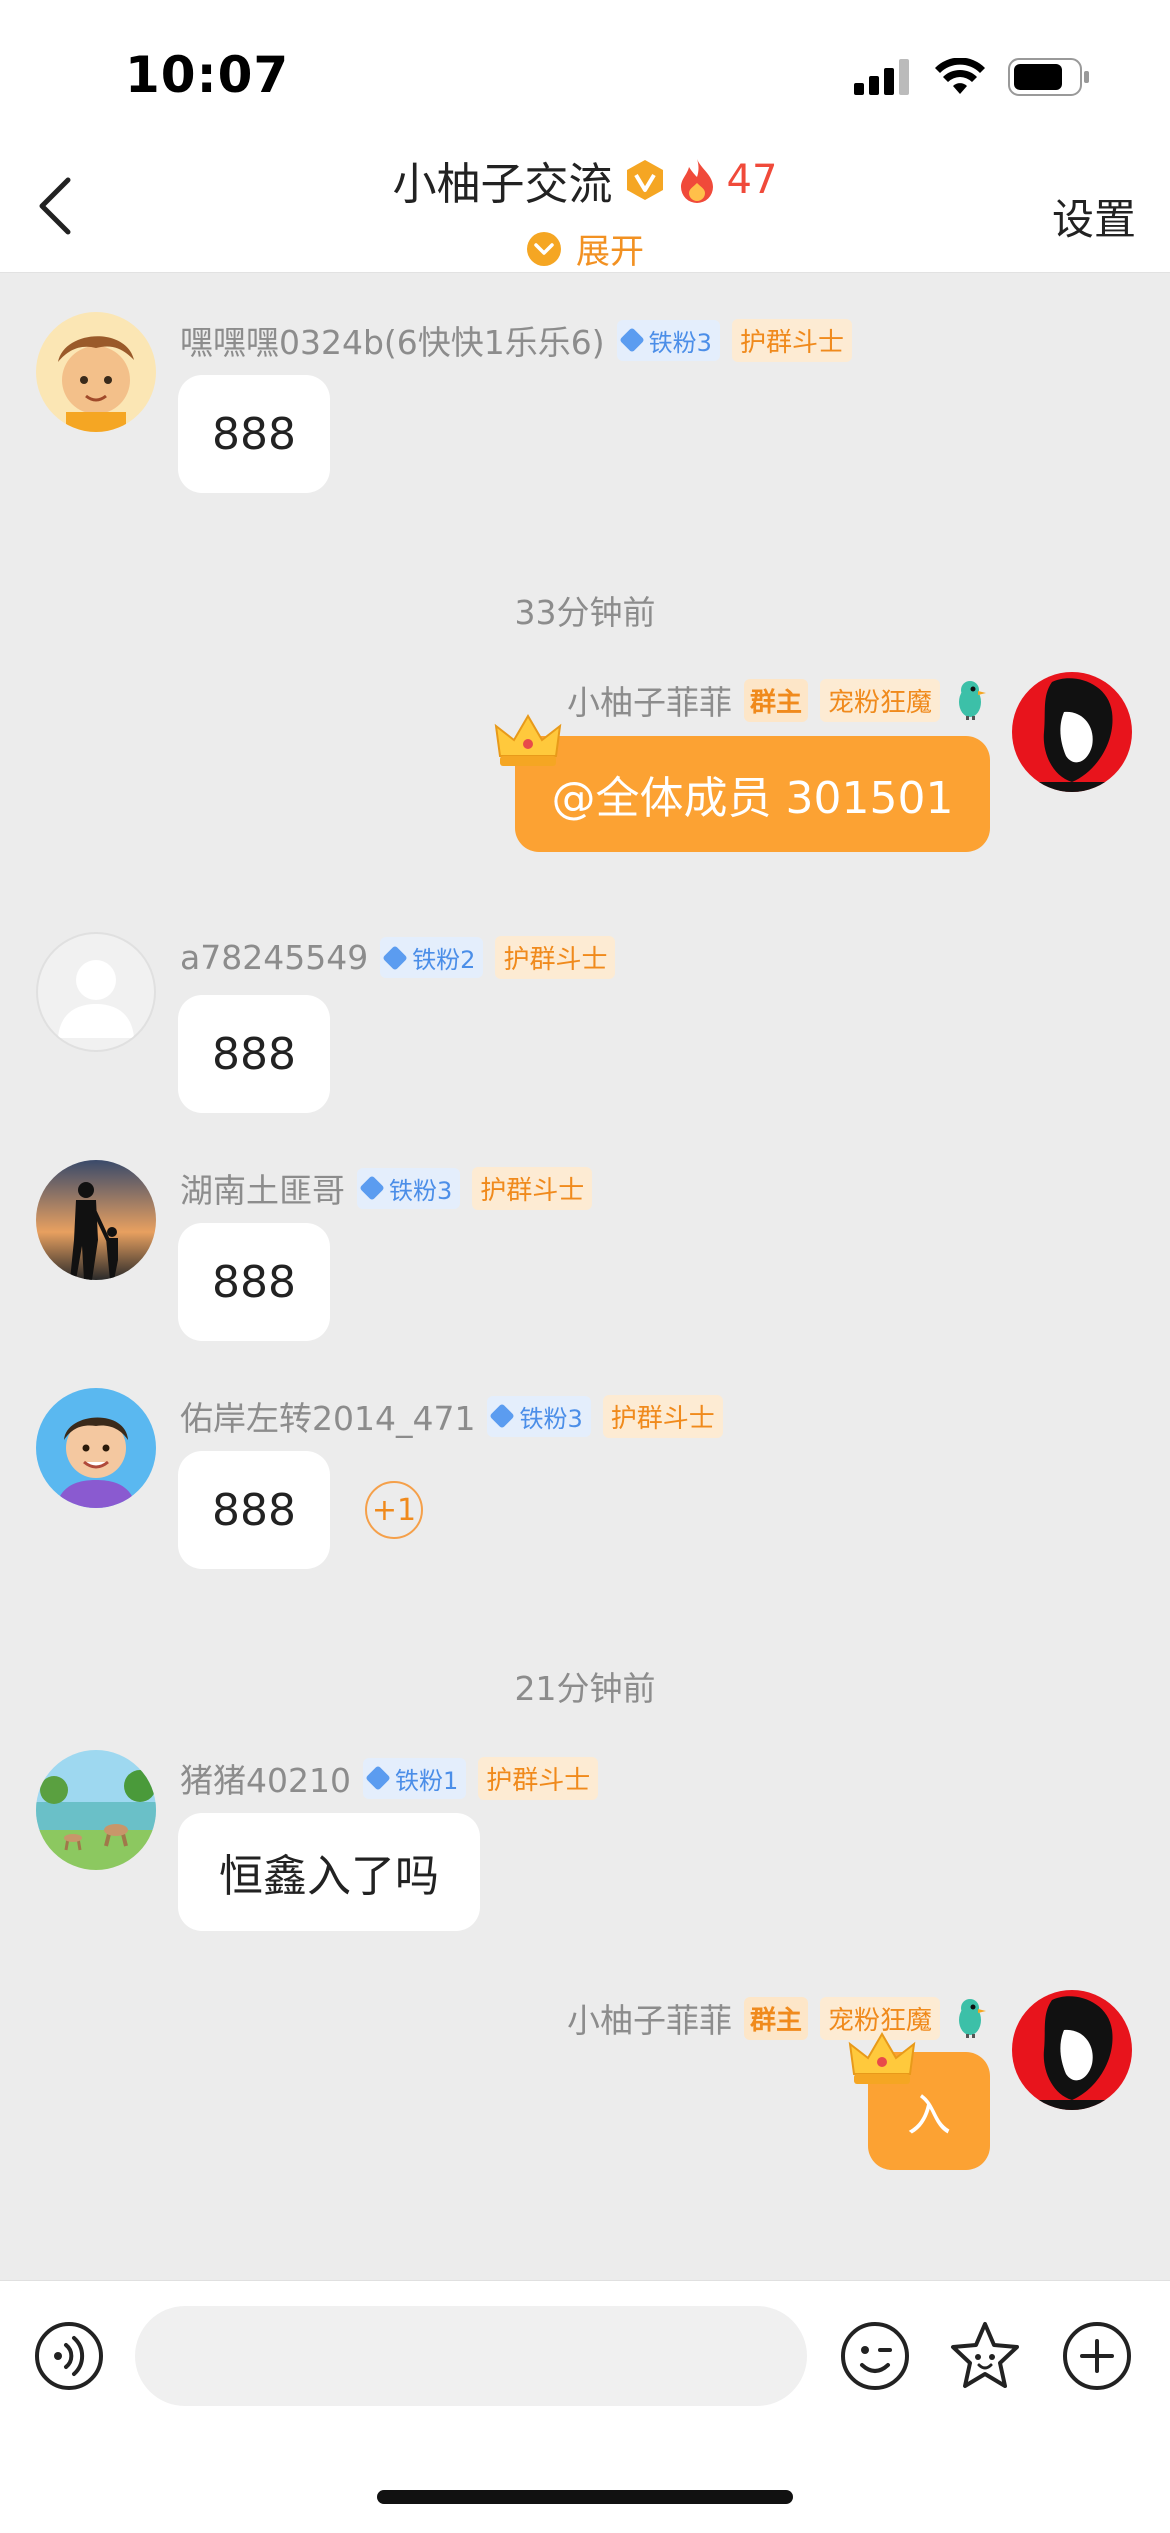 The width and height of the screenshot is (1170, 2533). I want to click on fire-icon, so click(696, 181).